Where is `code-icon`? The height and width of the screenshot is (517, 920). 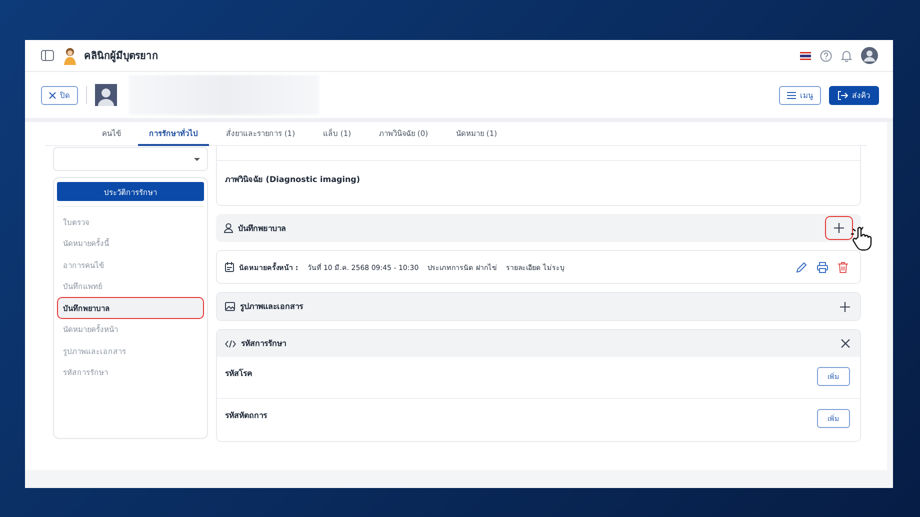
code-icon is located at coordinates (230, 344).